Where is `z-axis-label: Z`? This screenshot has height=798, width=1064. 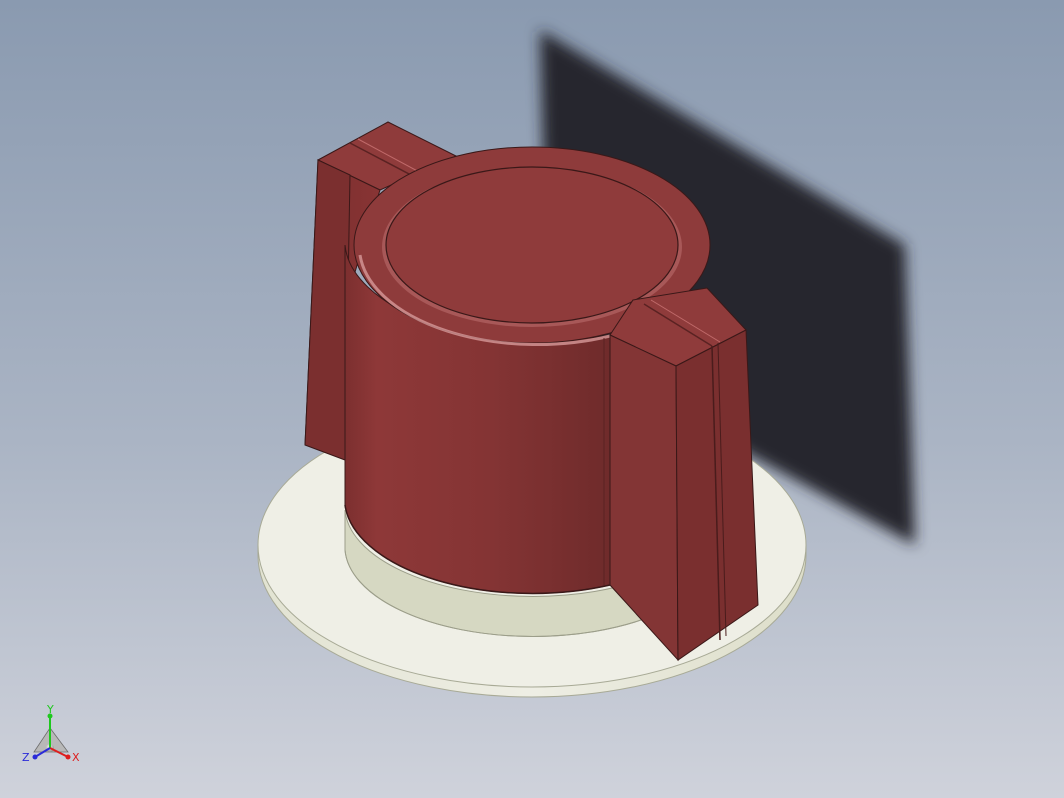
z-axis-label: Z is located at coordinates (26, 757).